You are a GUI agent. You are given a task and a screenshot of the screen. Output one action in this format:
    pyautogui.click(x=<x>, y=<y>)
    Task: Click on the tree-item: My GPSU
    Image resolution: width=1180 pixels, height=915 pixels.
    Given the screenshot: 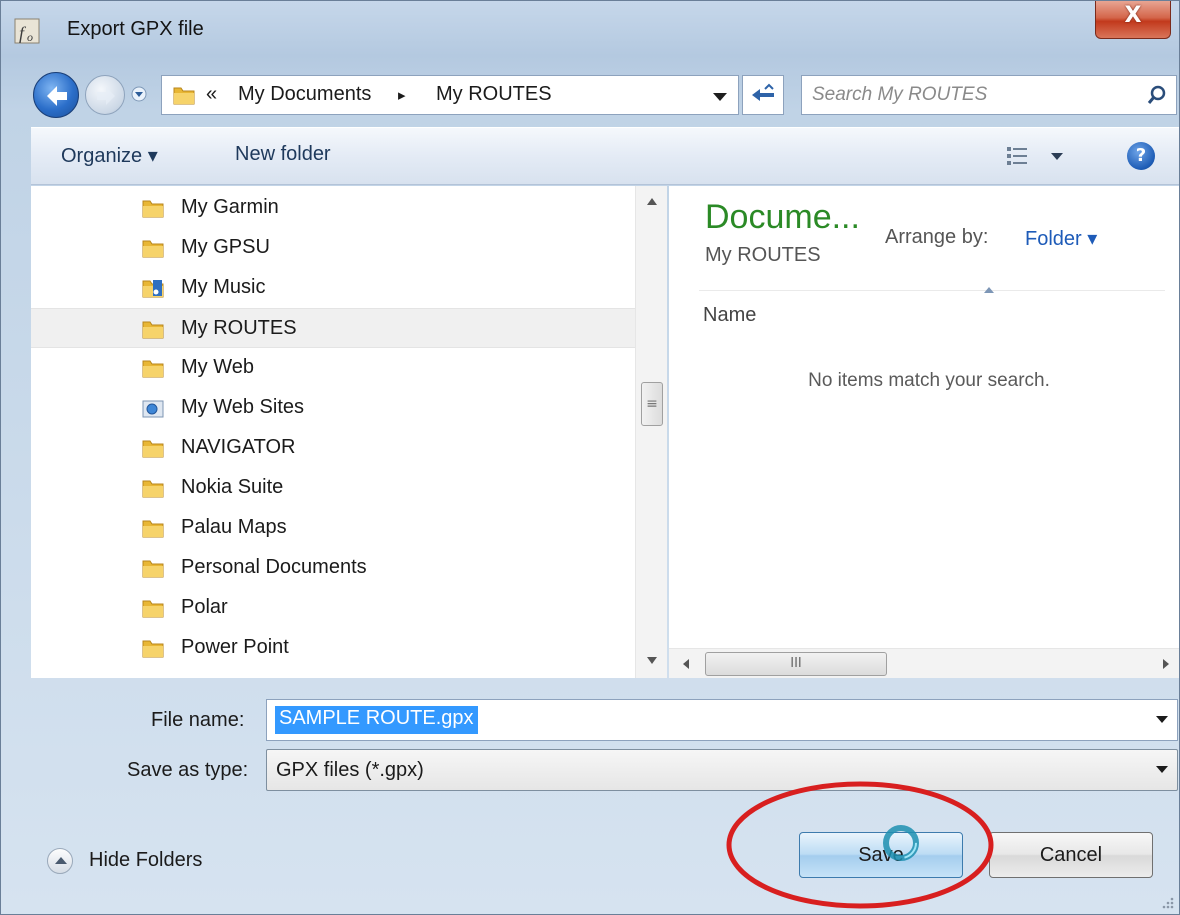 What is the action you would take?
    pyautogui.click(x=333, y=248)
    